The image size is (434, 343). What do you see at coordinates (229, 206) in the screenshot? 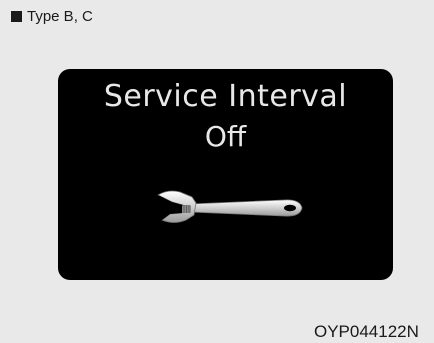
I see `wrench-icon` at bounding box center [229, 206].